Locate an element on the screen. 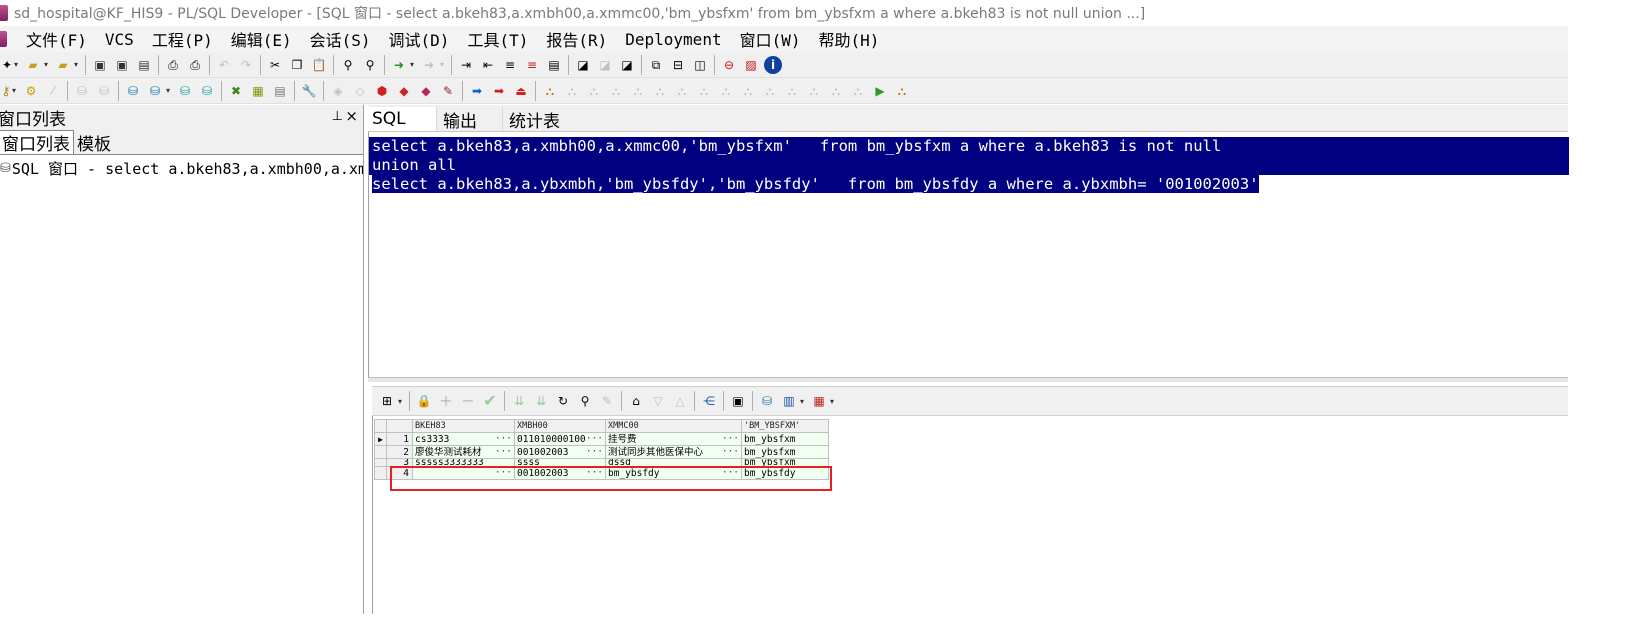 This screenshot has height=642, width=1640. rollback-icon: ⛁ is located at coordinates (104, 91).